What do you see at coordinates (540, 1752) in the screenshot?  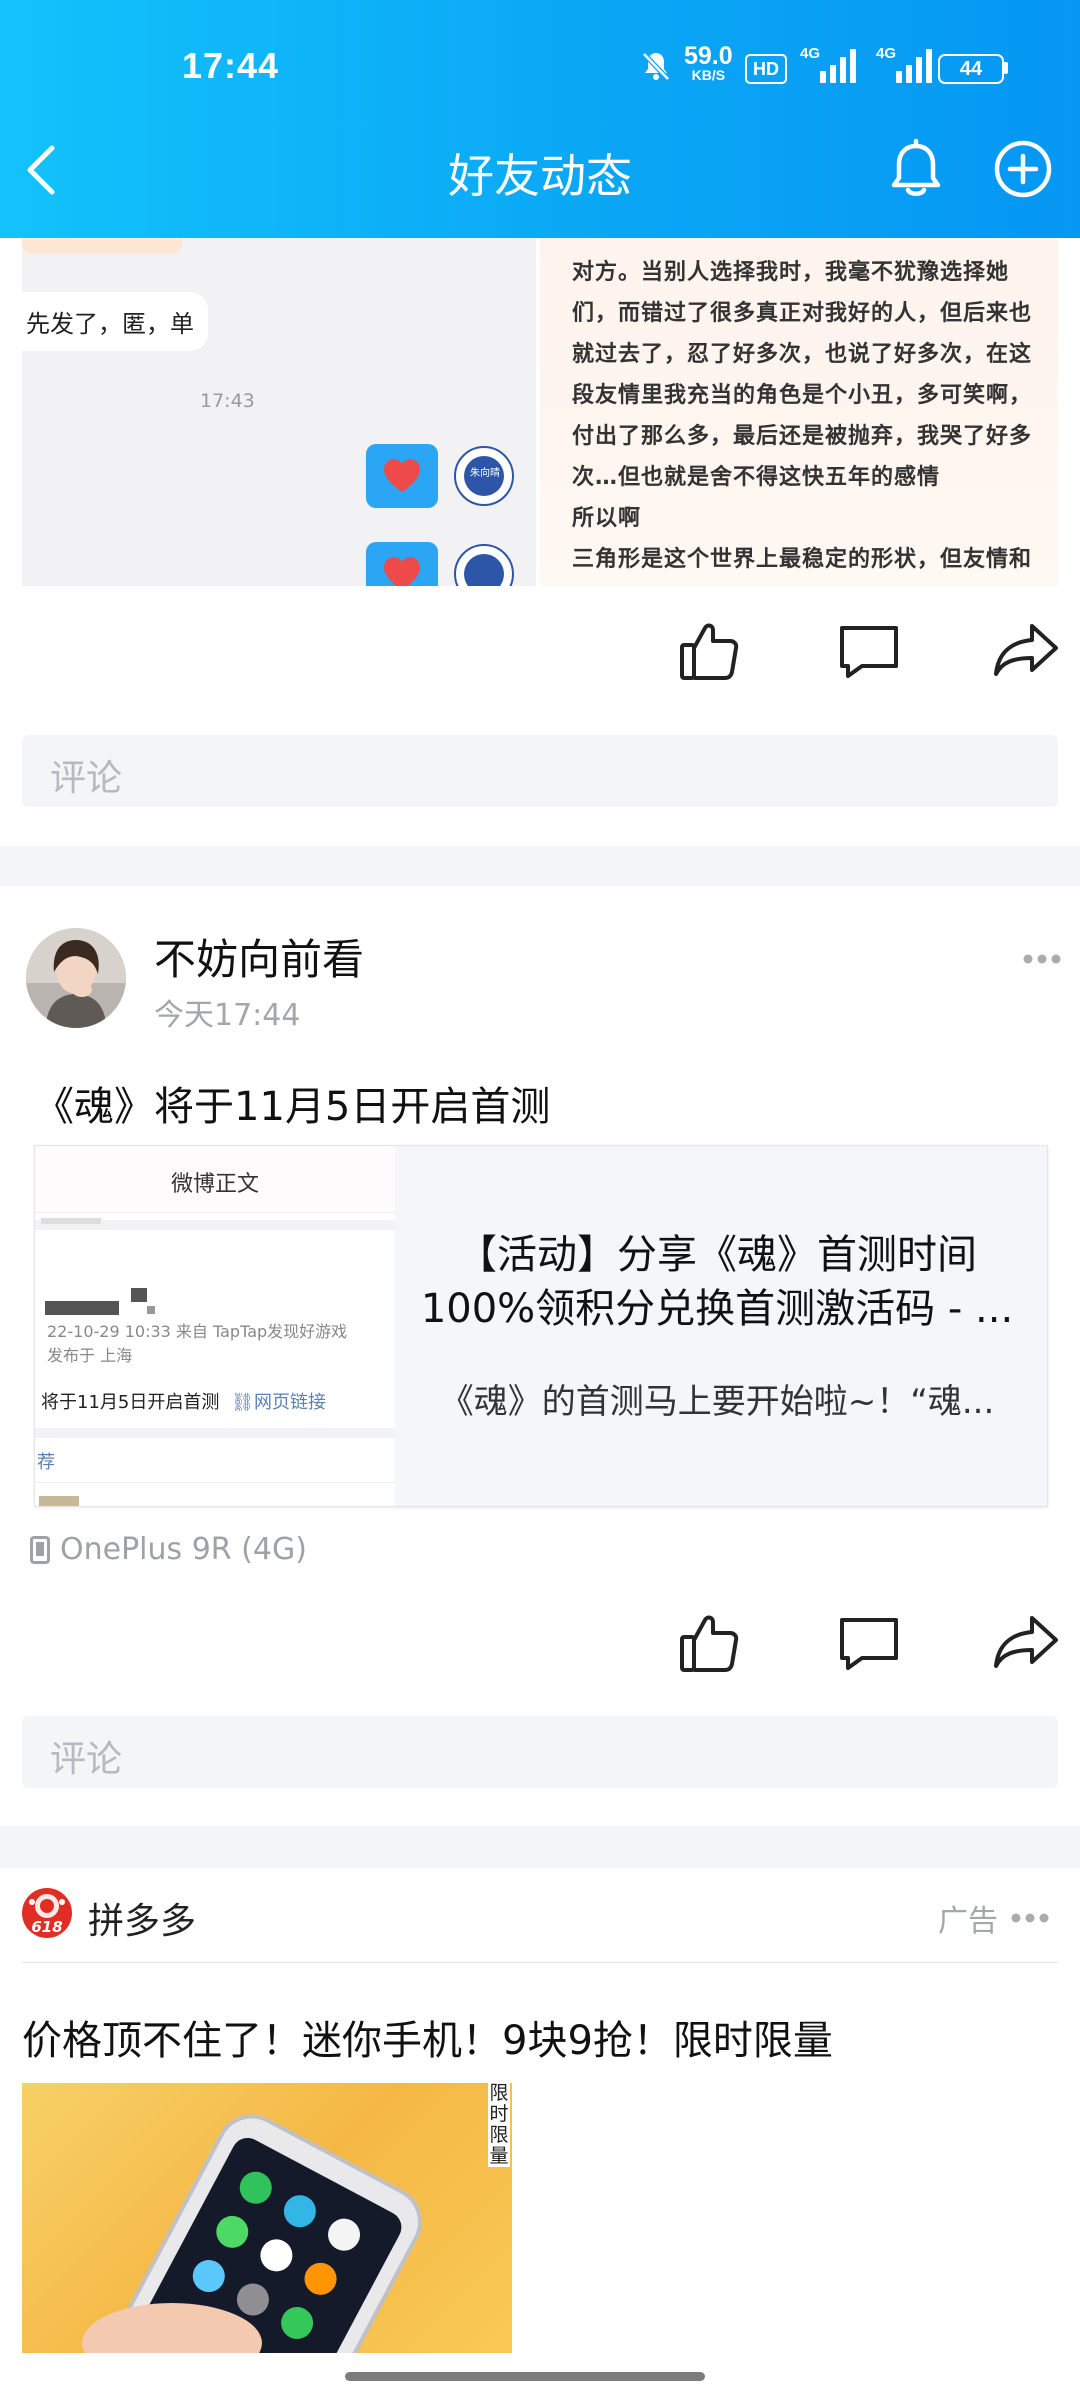 I see `comment-input-post-2: 评论` at bounding box center [540, 1752].